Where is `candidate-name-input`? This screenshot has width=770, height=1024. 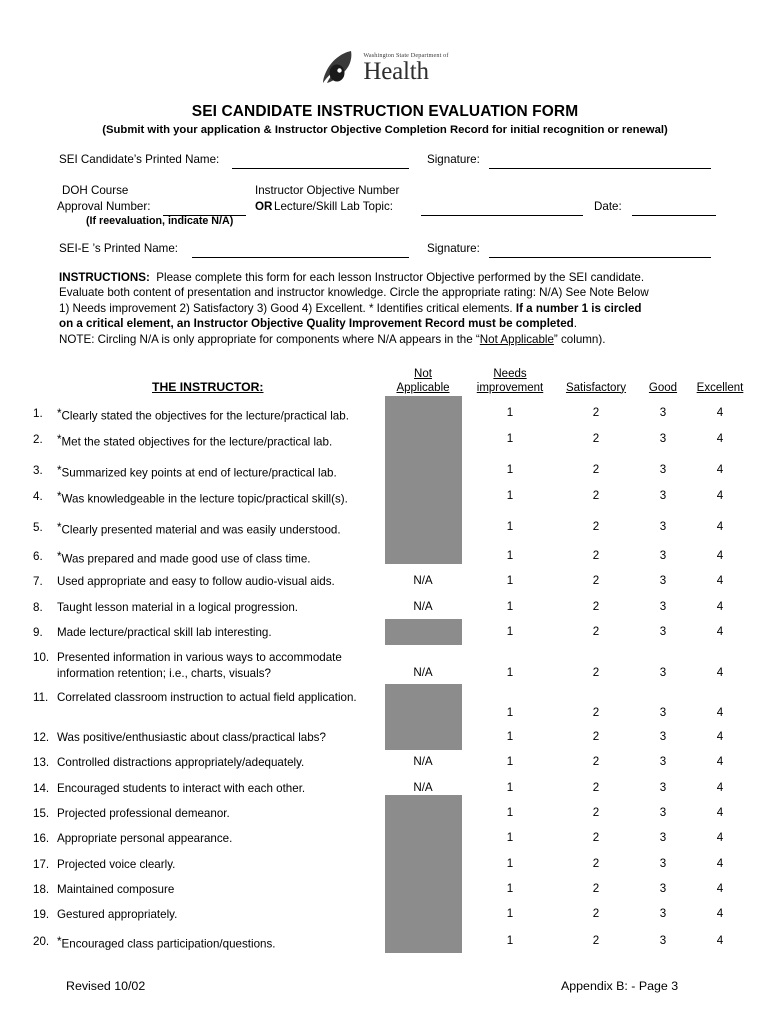
candidate-name-input is located at coordinates (320, 168).